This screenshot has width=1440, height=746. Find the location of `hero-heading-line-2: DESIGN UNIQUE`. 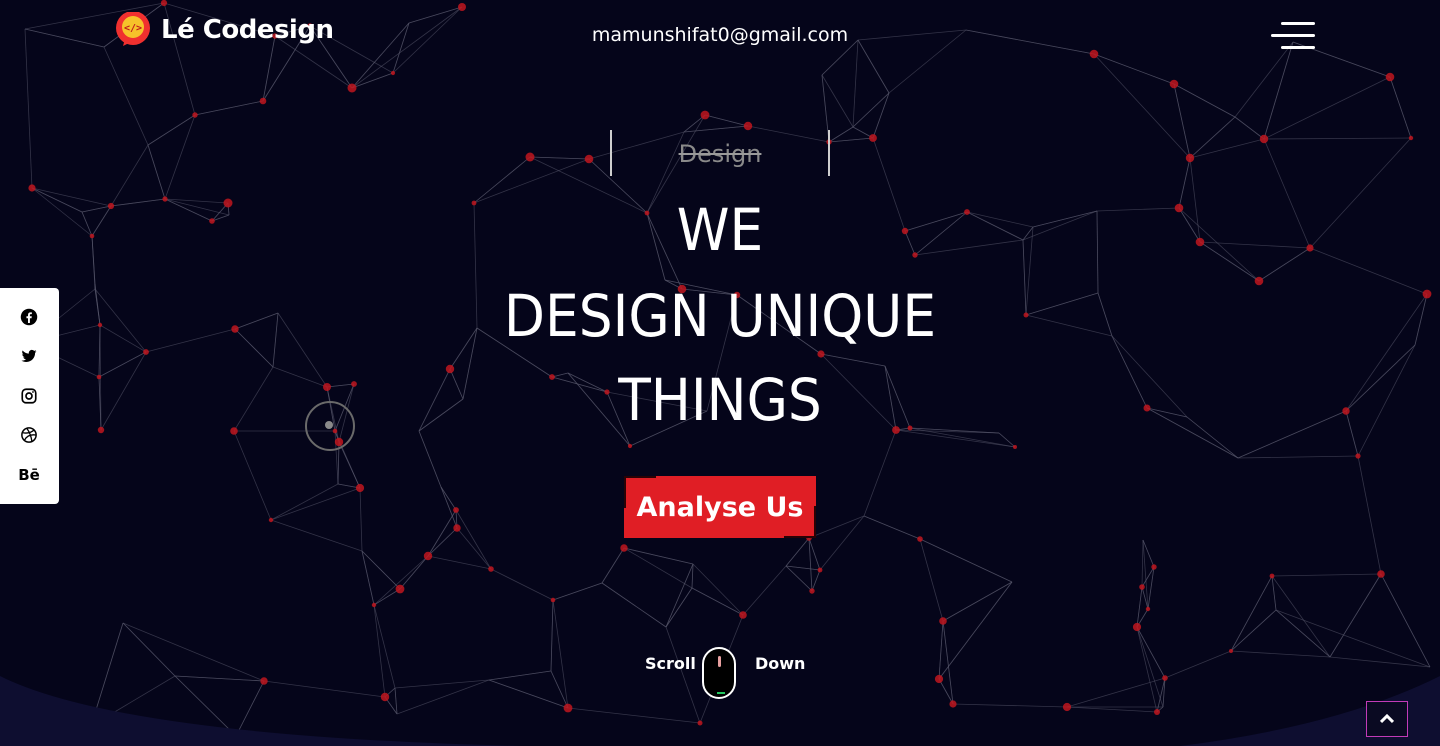

hero-heading-line-2: DESIGN UNIQUE is located at coordinates (720, 316).